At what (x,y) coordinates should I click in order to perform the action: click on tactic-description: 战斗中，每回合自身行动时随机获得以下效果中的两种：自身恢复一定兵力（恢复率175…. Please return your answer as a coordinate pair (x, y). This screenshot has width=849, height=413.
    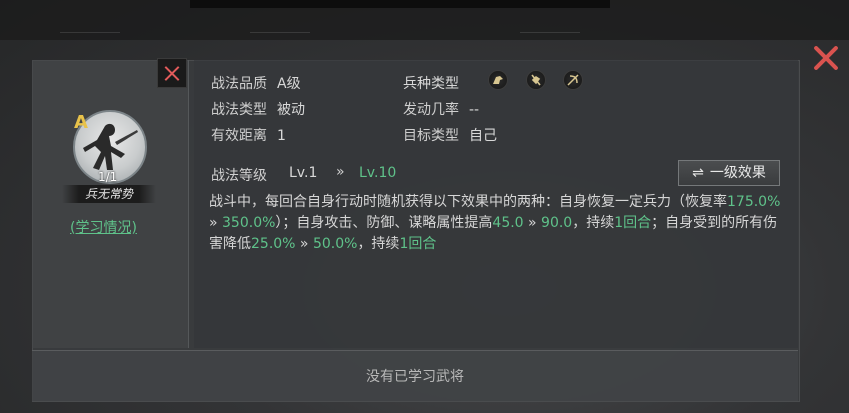
    Looking at the image, I should click on (498, 223).